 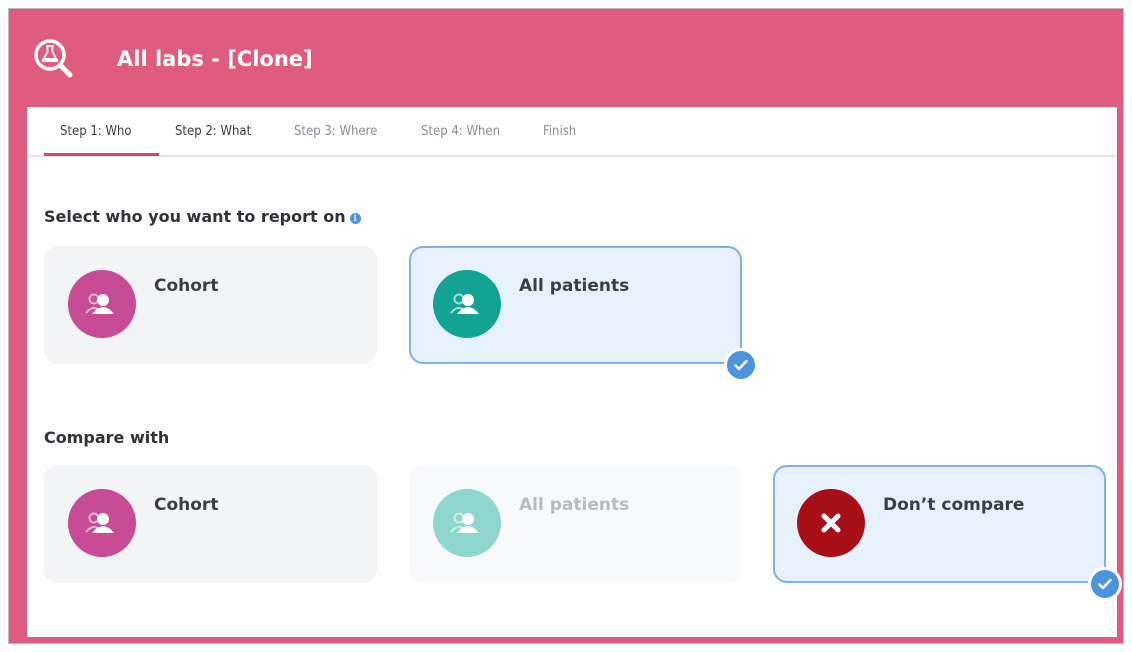 I want to click on tab-step-3-where: Step 3: Where, so click(x=335, y=131).